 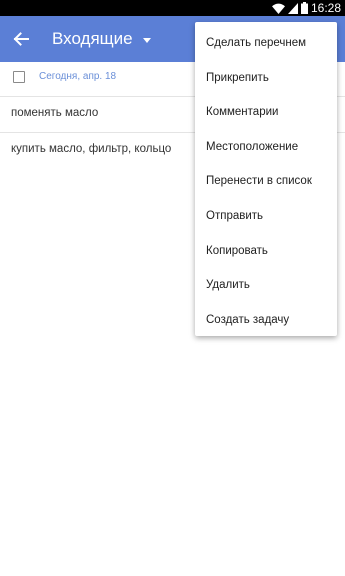 I want to click on status-icons: 16:28, so click(x=306, y=8).